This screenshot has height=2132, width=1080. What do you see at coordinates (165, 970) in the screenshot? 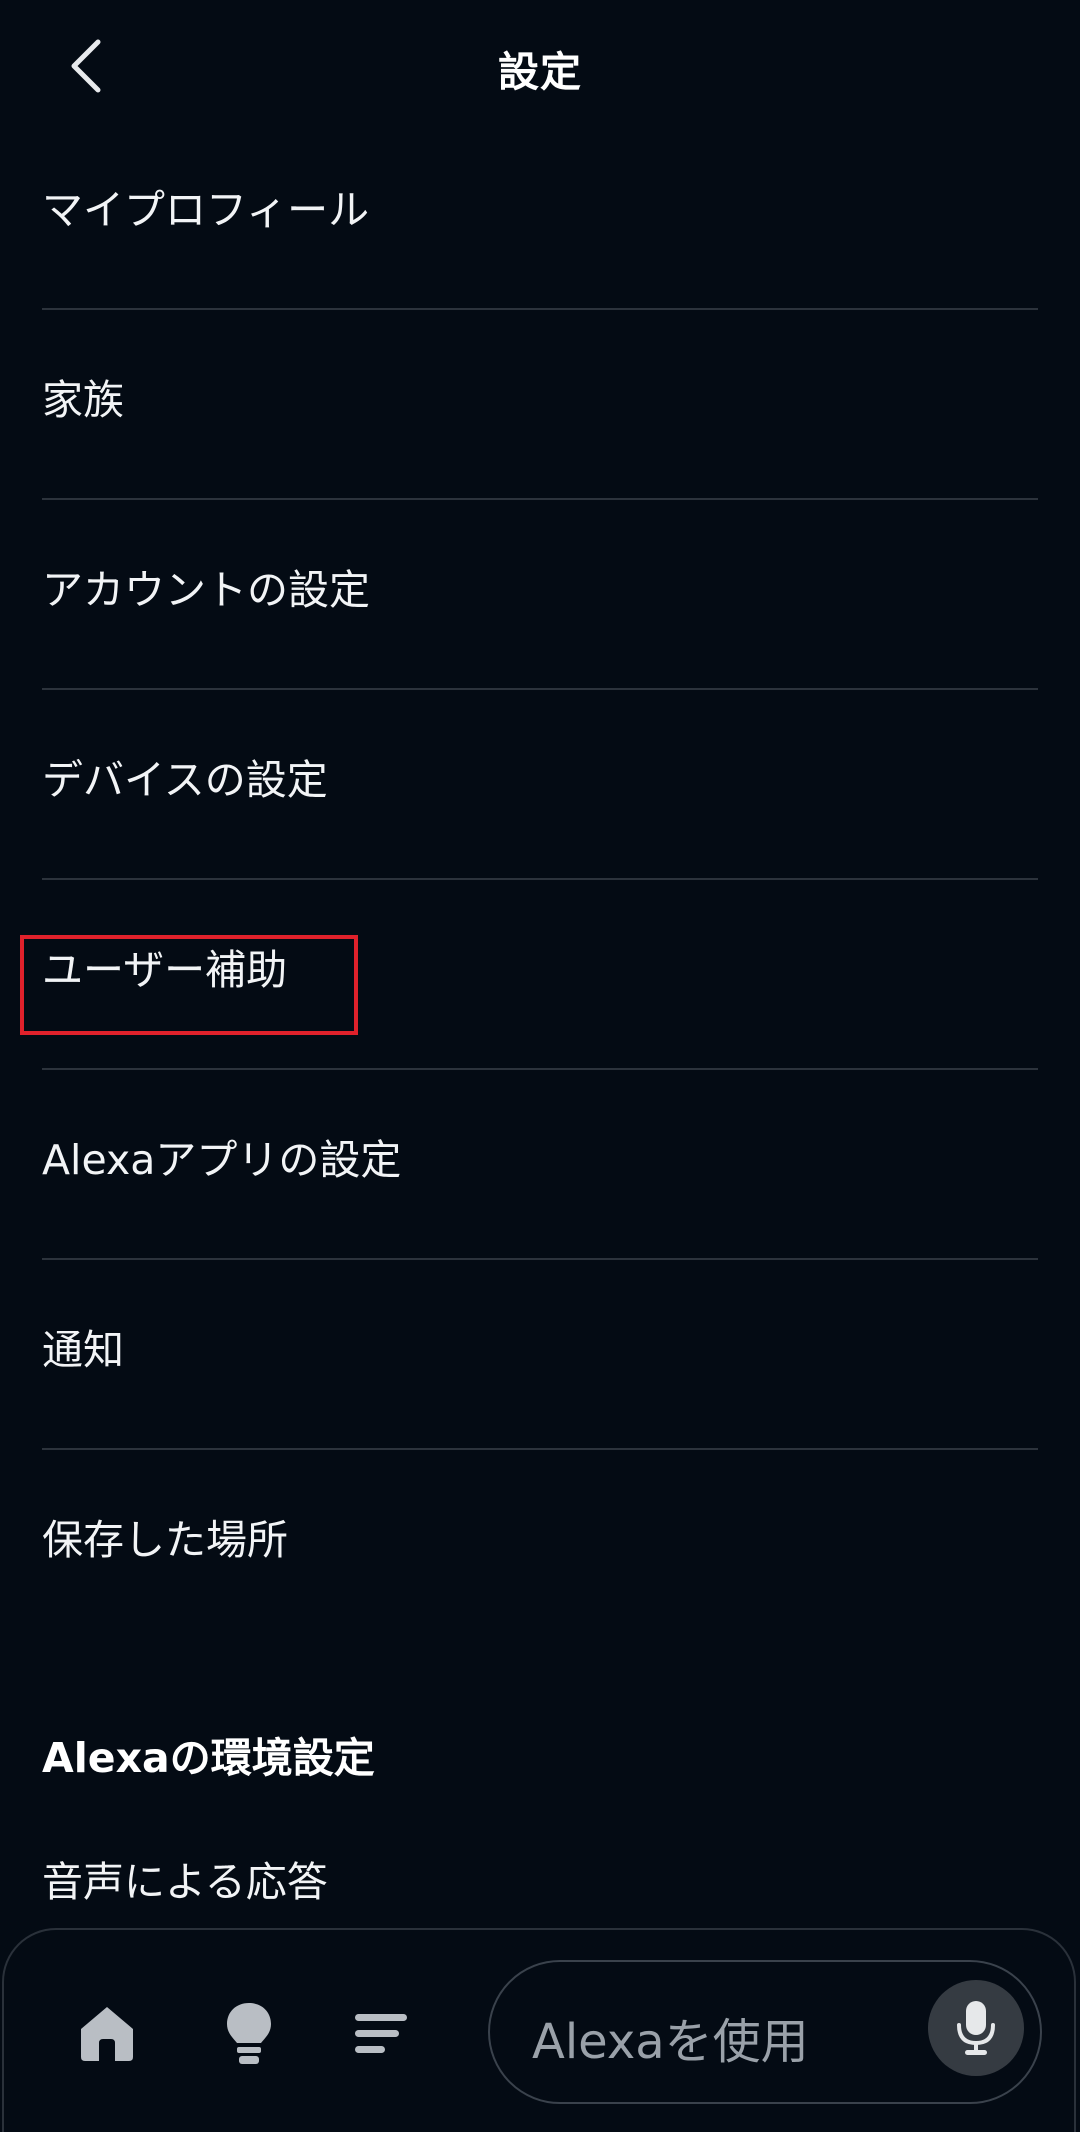
I see `menu-item-label: ユーザー補助` at bounding box center [165, 970].